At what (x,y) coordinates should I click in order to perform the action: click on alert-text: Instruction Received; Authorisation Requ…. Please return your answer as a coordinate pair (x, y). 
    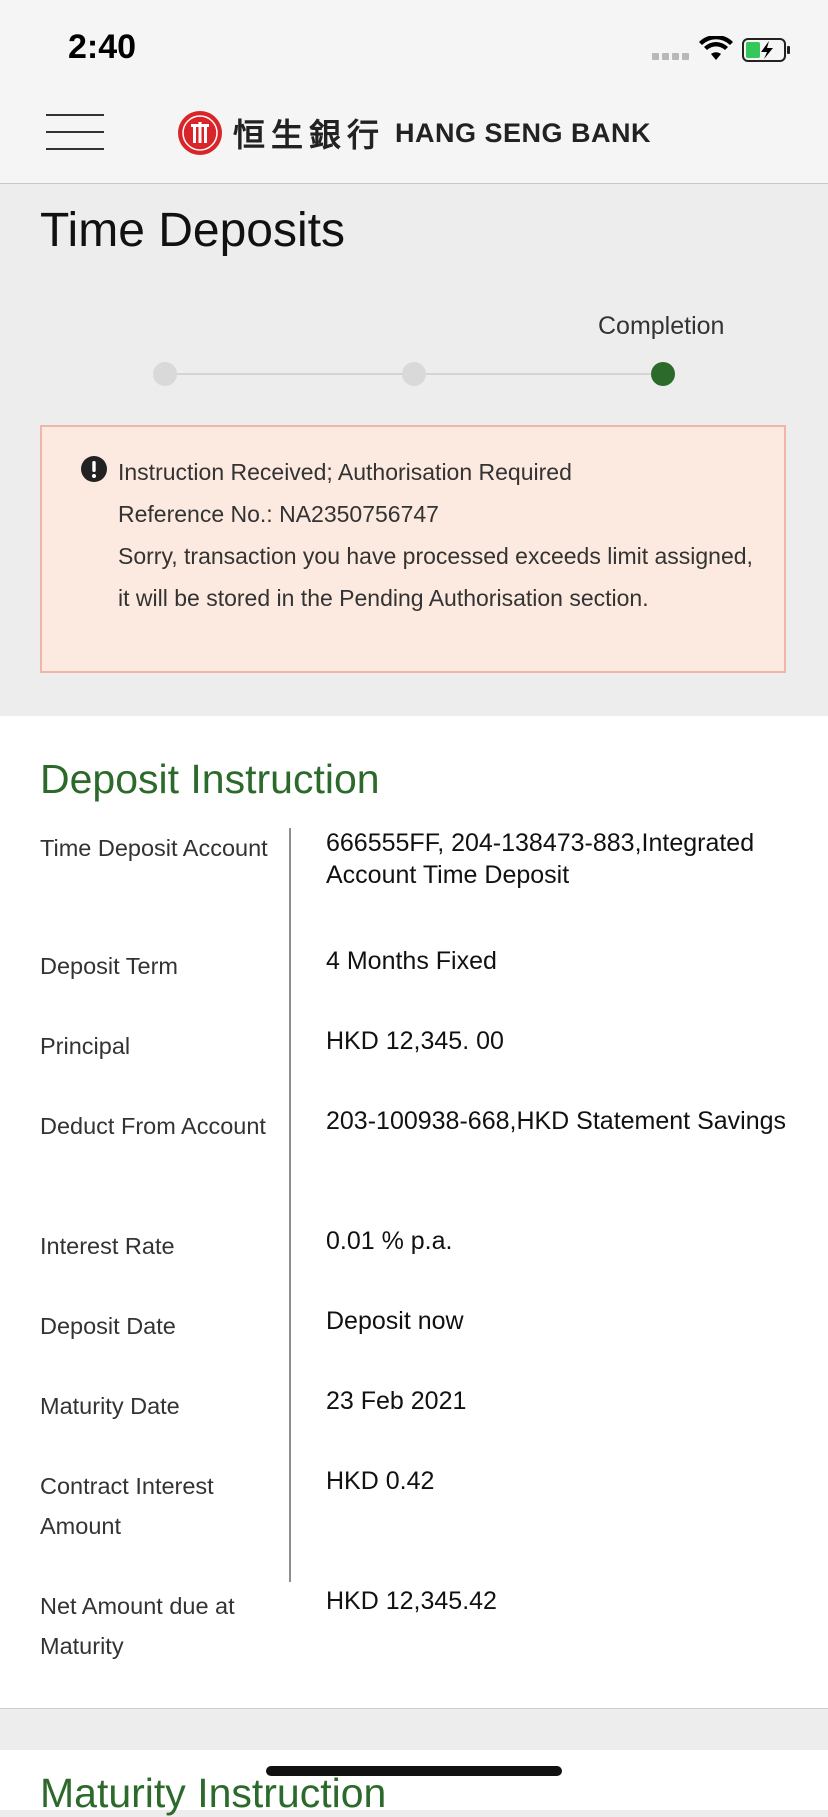
    Looking at the image, I should click on (438, 535).